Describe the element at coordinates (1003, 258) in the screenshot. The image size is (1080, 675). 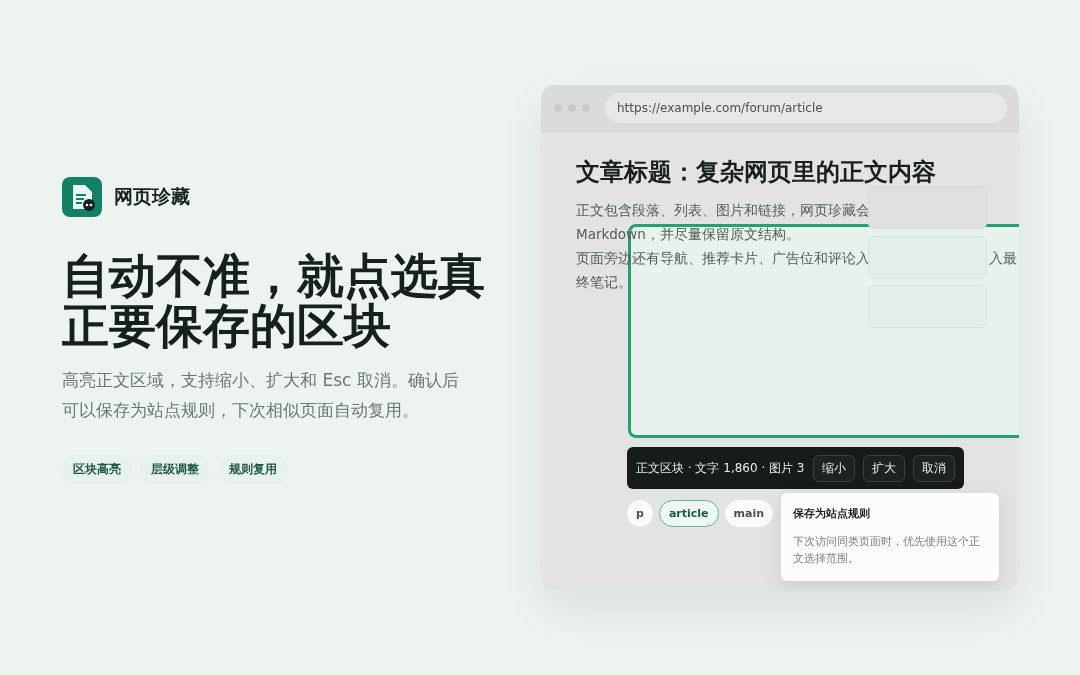
I see `paragraph-fragment: 入最` at that location.